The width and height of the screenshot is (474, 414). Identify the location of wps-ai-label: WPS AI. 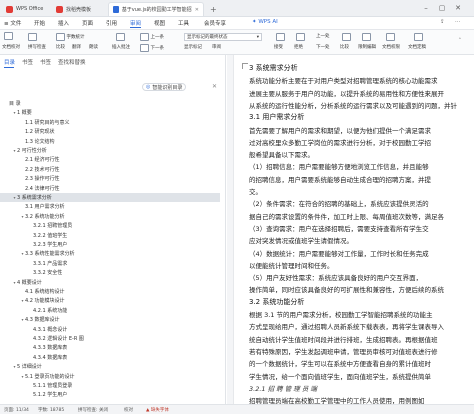
(268, 22).